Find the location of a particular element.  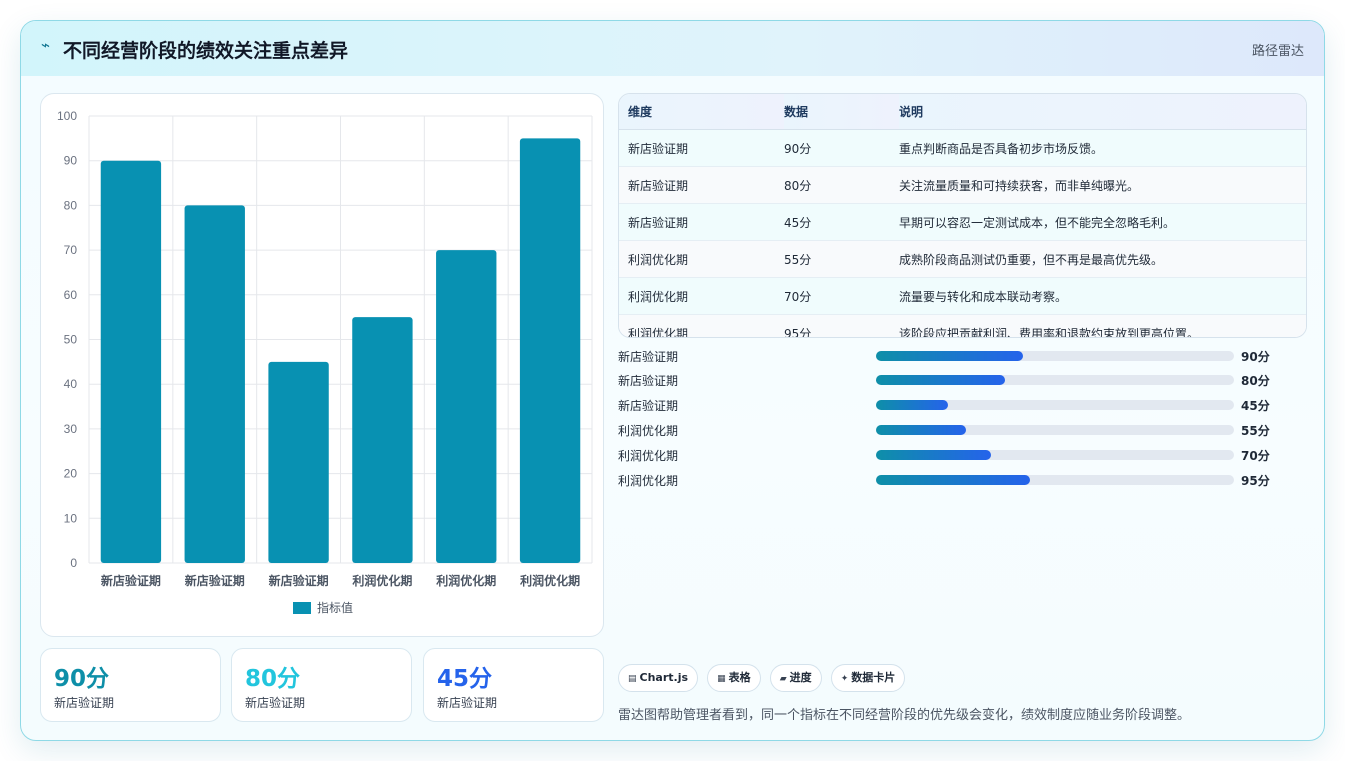

legend-label: 指标值 is located at coordinates (335, 607).